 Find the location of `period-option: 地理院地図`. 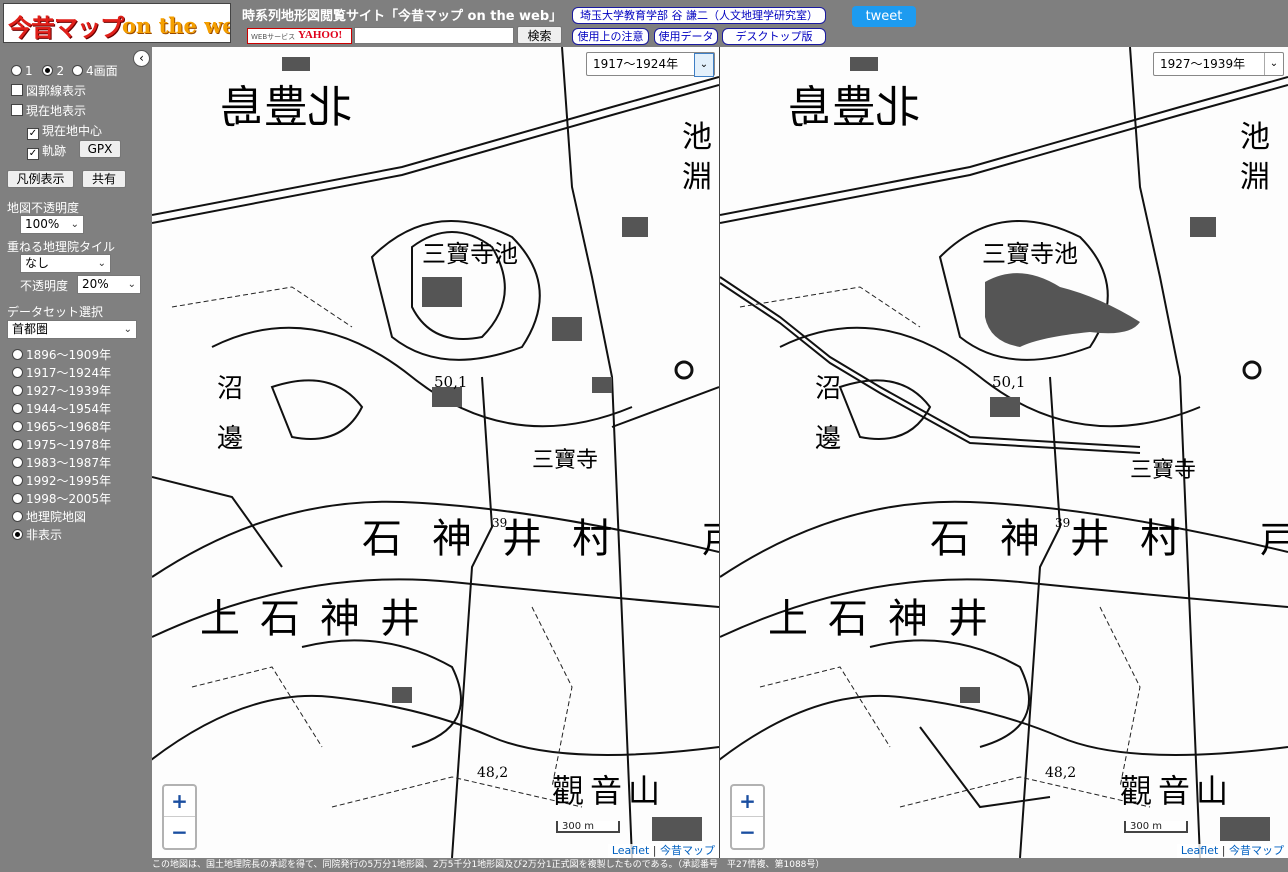

period-option: 地理院地図 is located at coordinates (49, 516).